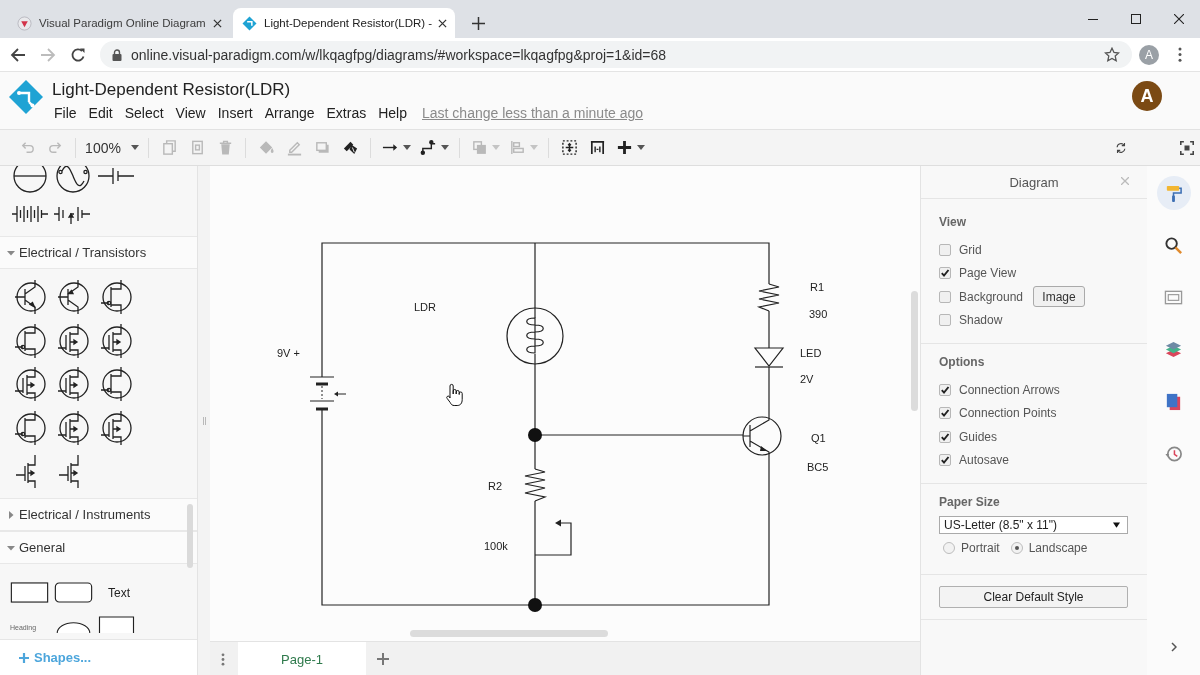 Image resolution: width=1200 pixels, height=675 pixels. Describe the element at coordinates (344, 23) in the screenshot. I see `browser-tab: Light-Dependent Resistor(LDR) -` at that location.